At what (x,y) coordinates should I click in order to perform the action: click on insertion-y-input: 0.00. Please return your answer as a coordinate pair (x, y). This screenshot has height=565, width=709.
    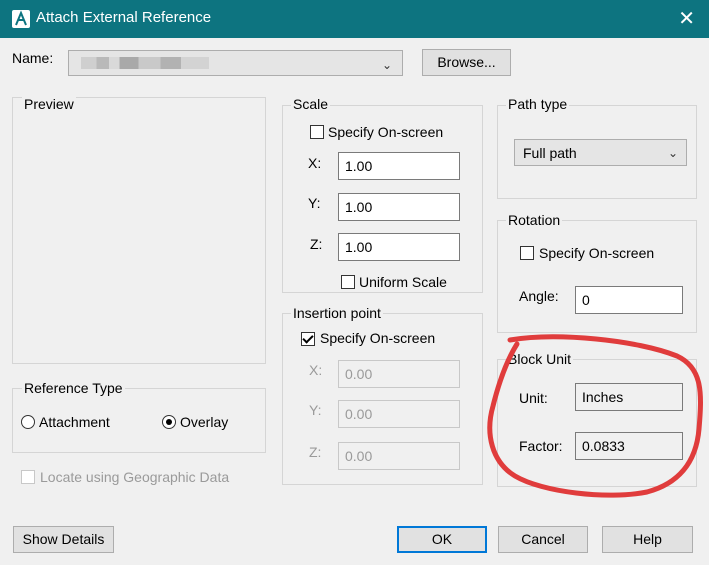
    Looking at the image, I should click on (399, 414).